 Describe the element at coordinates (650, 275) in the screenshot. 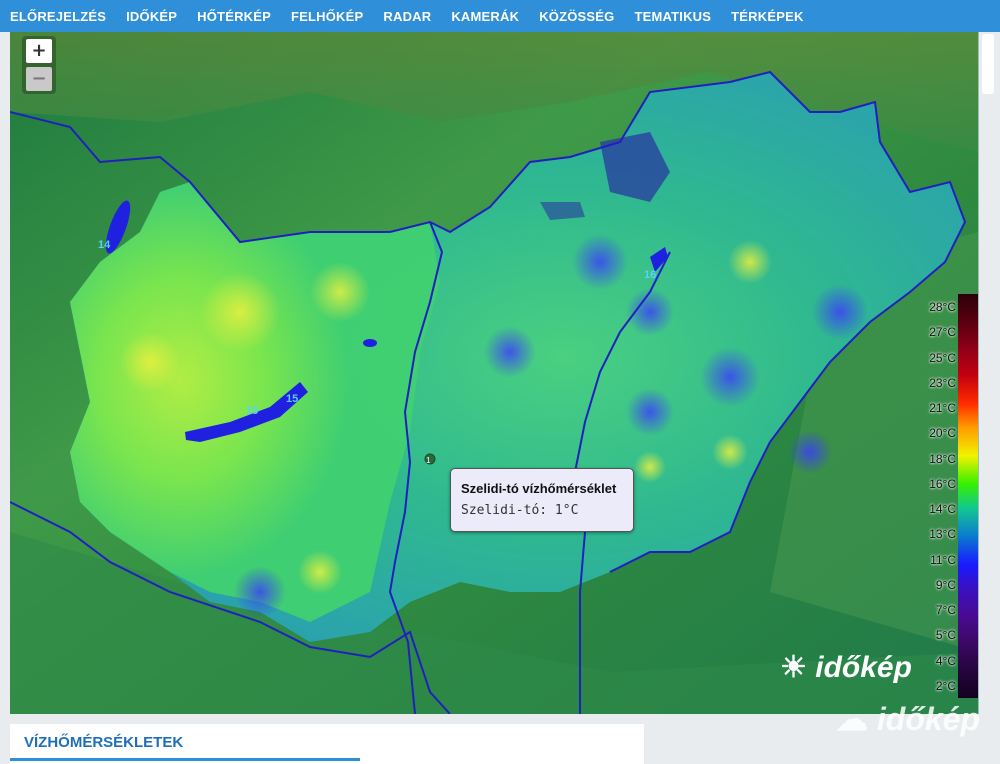

I see `lake-label: 16` at that location.